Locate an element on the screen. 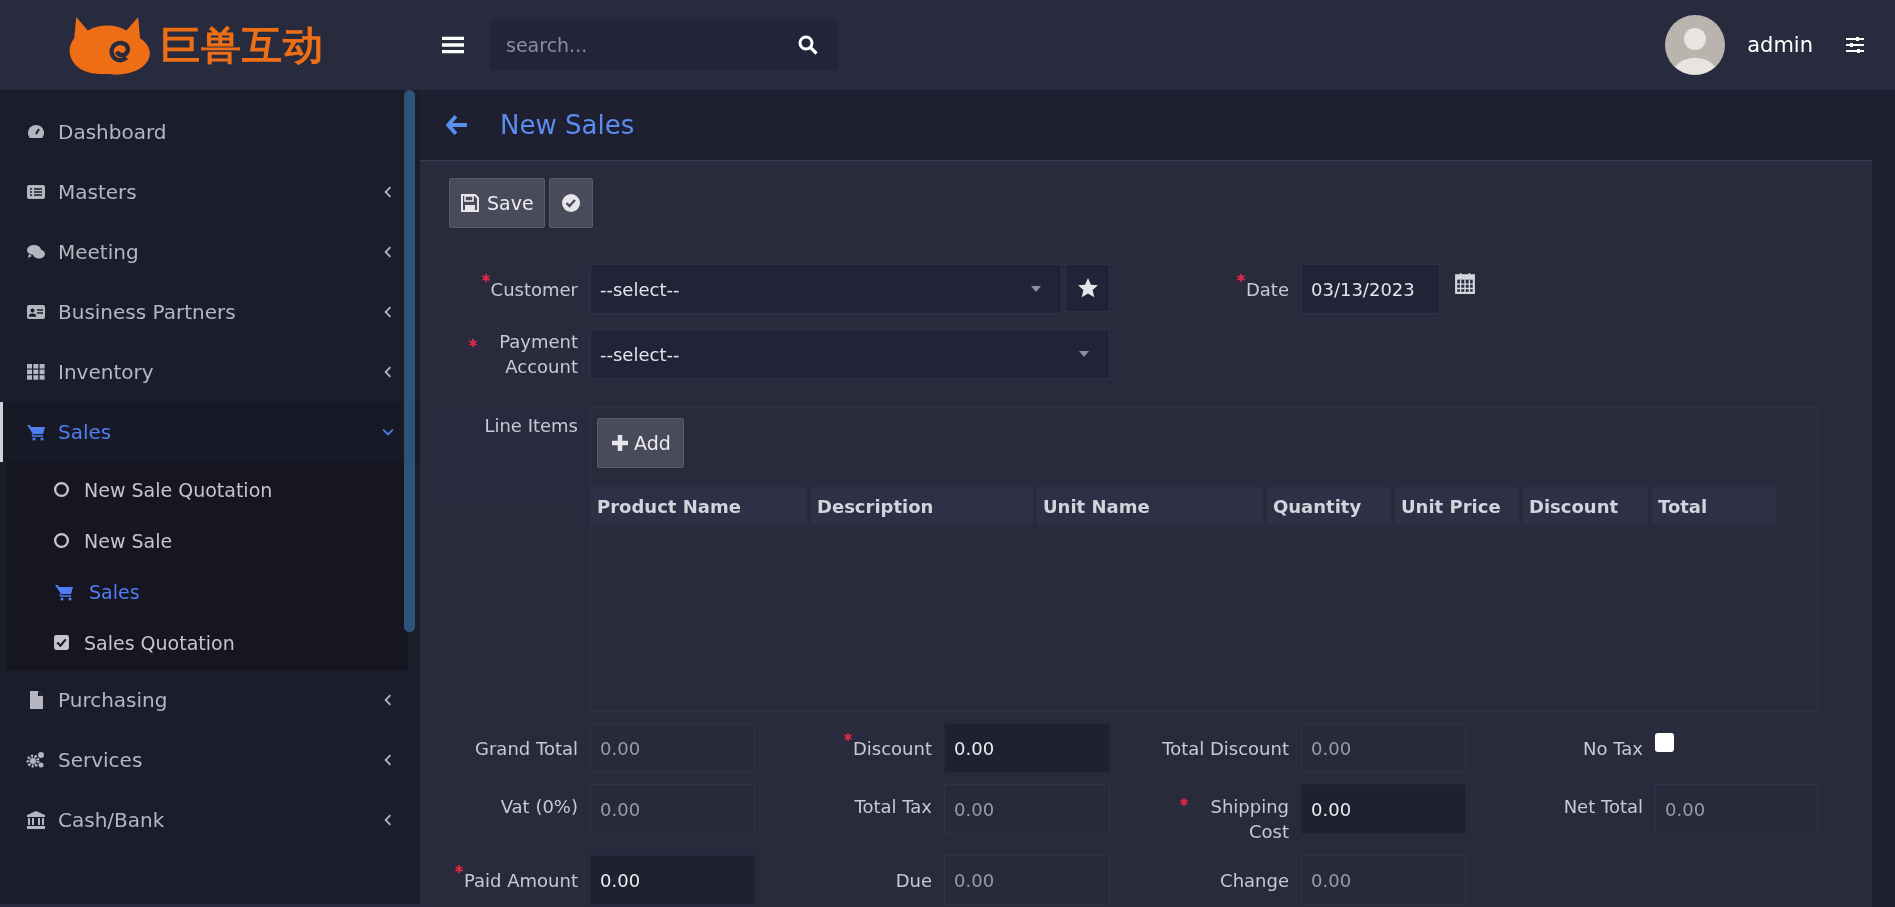 This screenshot has height=907, width=1895. plus-icon is located at coordinates (620, 443).